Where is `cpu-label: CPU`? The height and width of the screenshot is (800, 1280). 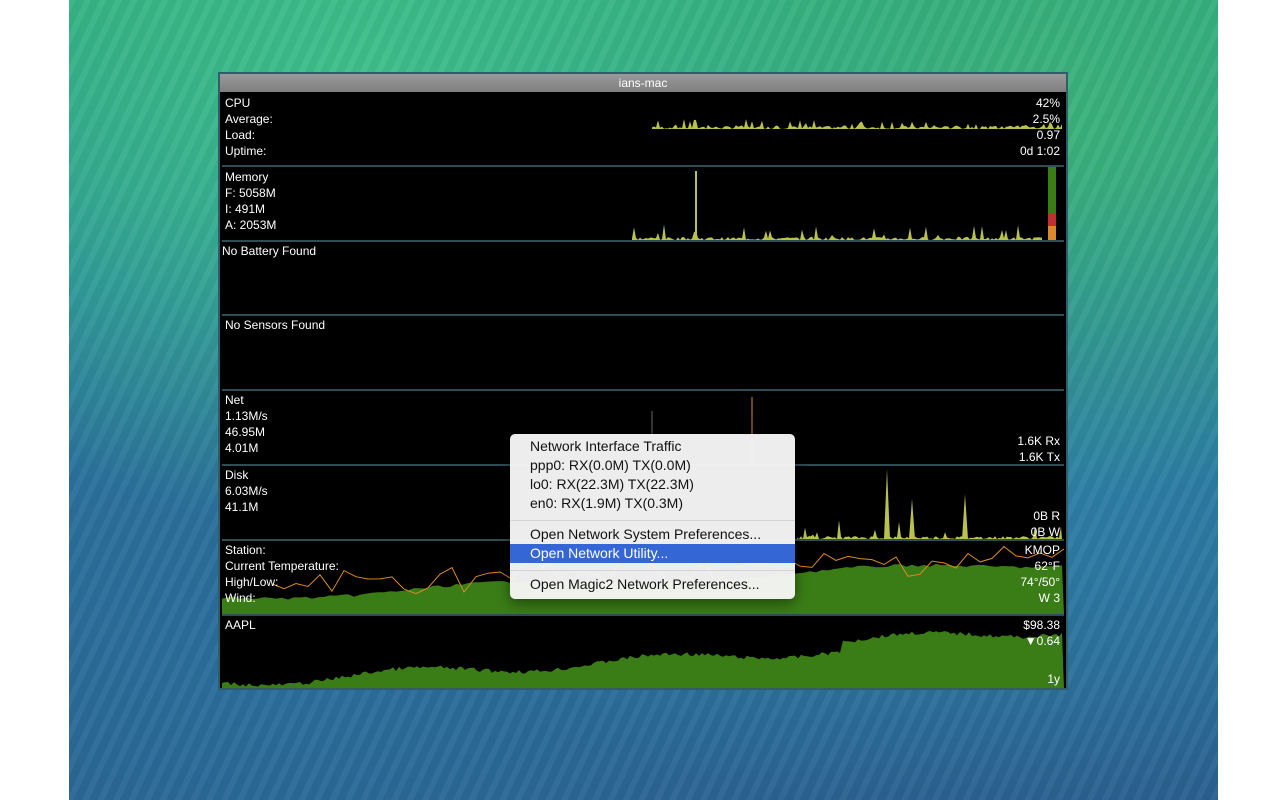
cpu-label: CPU is located at coordinates (238, 103).